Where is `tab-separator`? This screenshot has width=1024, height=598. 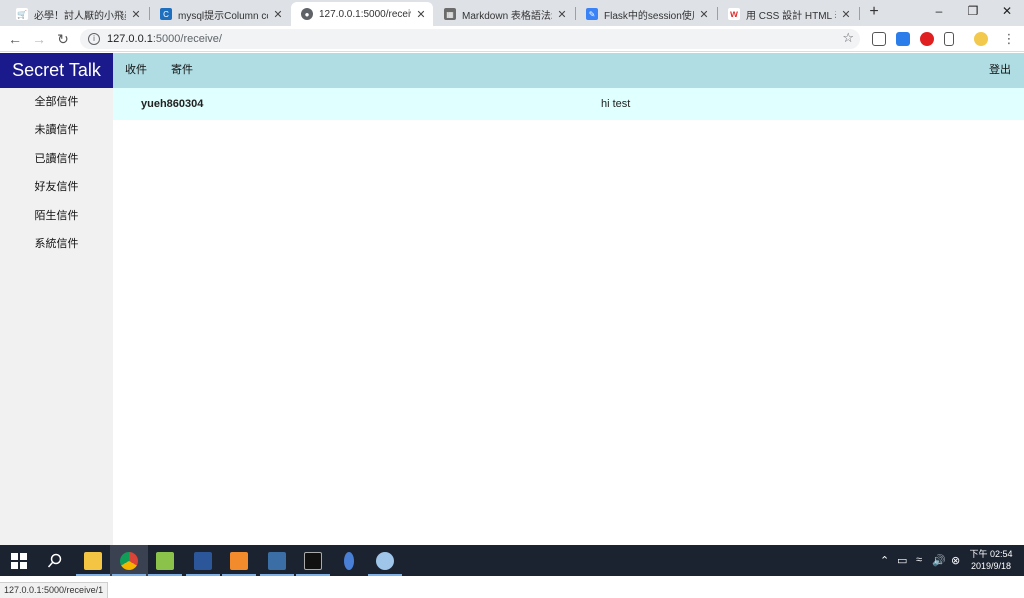 tab-separator is located at coordinates (859, 13).